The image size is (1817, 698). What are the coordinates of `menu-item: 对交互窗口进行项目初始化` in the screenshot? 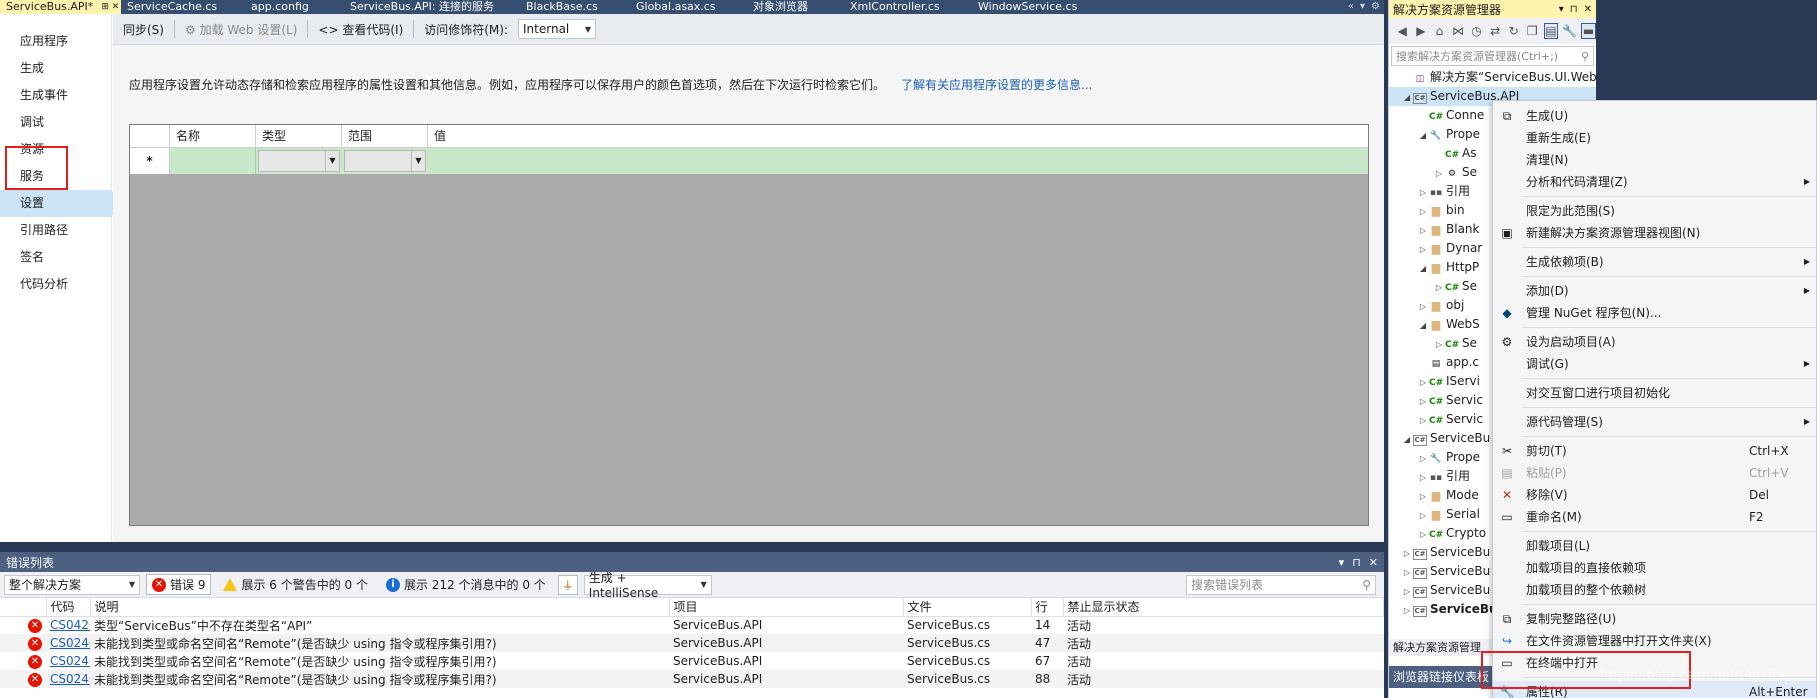 It's located at (1654, 393).